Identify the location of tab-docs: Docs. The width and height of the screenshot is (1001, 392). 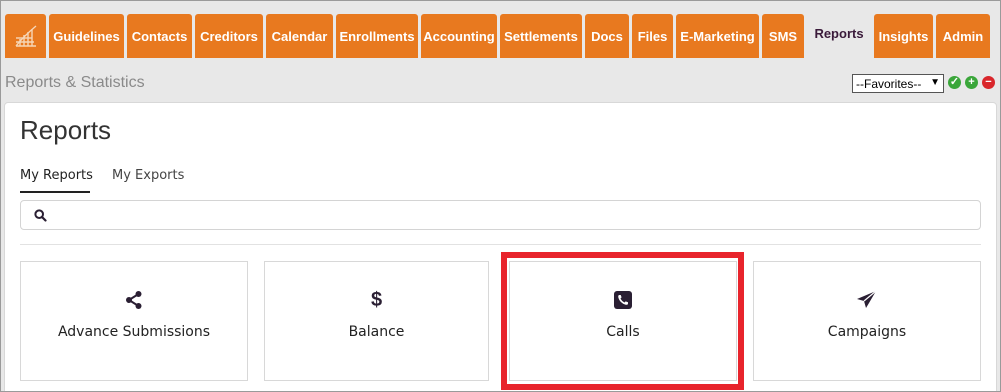
(607, 36).